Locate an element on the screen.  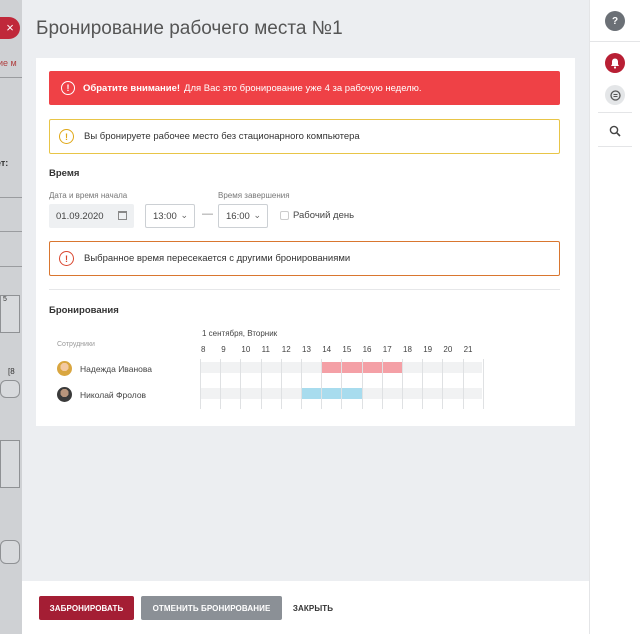
background-text: 5 is located at coordinates (5, 299).